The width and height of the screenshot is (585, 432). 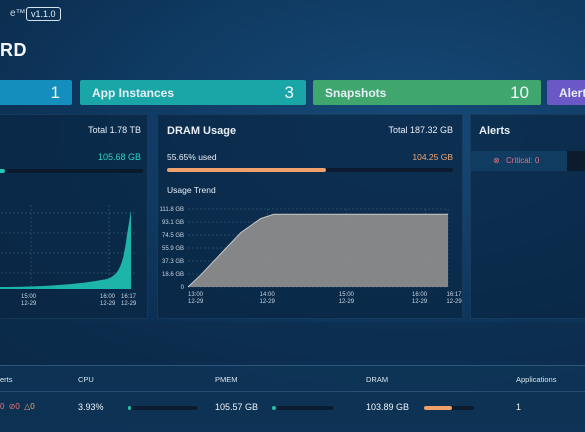 What do you see at coordinates (432, 157) in the screenshot?
I see `dram-used-value: 104.25 GB` at bounding box center [432, 157].